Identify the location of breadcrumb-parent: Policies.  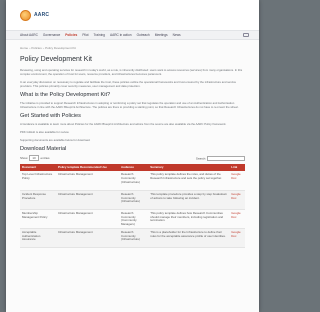
(36, 48).